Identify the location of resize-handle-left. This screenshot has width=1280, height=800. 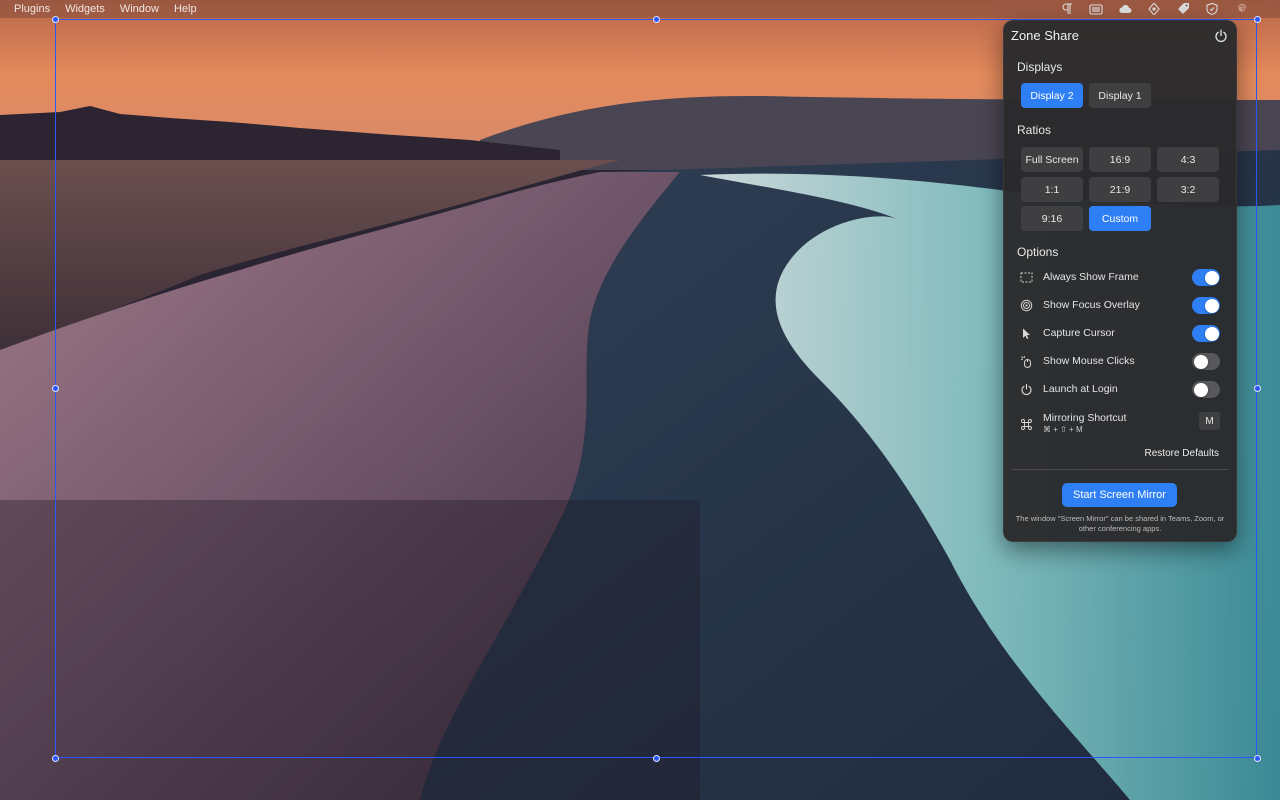
(55, 388).